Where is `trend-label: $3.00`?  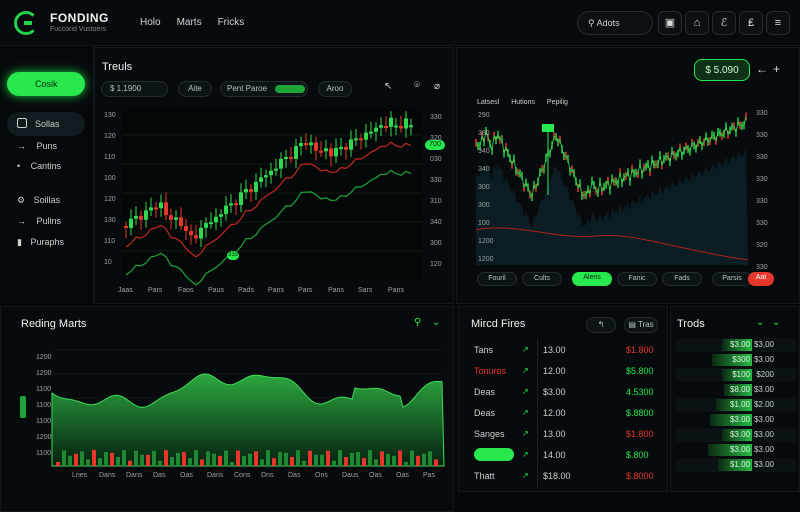 trend-label: $3.00 is located at coordinates (739, 419).